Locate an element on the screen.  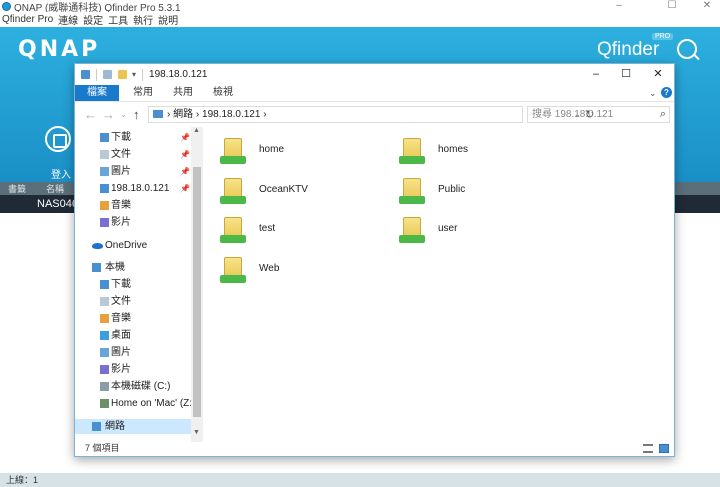
column-bookmark: 書籤 is located at coordinates (17, 188).